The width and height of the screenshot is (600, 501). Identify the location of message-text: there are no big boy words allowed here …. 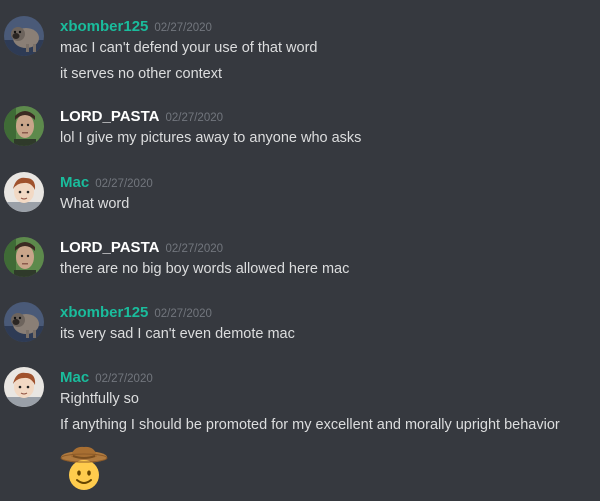
(205, 269).